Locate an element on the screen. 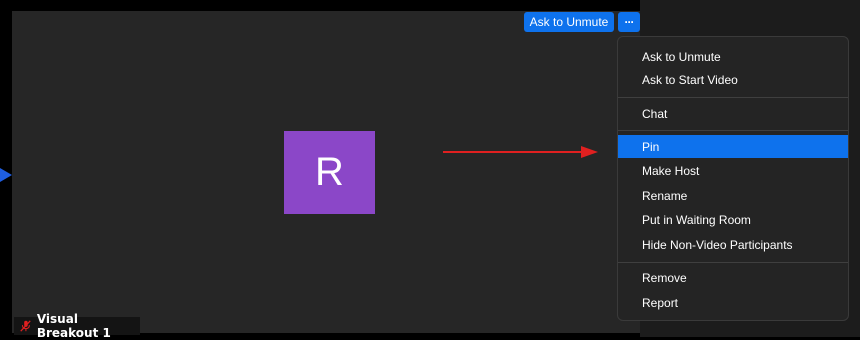 Image resolution: width=860 pixels, height=340 pixels. menu-item-rename: Rename is located at coordinates (733, 195).